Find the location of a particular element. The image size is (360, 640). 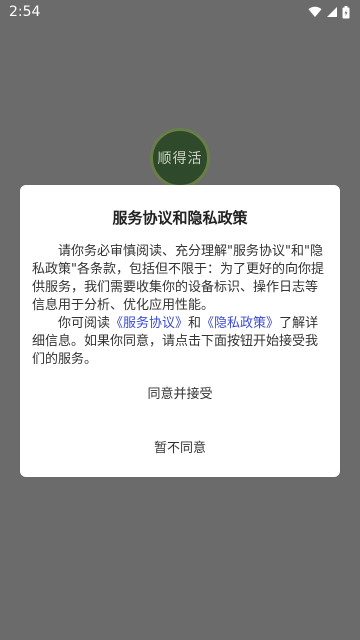

app-logo: 顺得活 is located at coordinates (180, 158).